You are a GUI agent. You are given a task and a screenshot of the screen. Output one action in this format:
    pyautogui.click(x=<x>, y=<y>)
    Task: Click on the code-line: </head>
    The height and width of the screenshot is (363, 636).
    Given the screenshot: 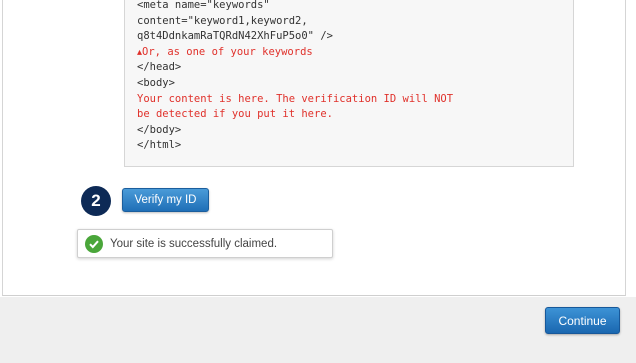 What is the action you would take?
    pyautogui.click(x=159, y=67)
    